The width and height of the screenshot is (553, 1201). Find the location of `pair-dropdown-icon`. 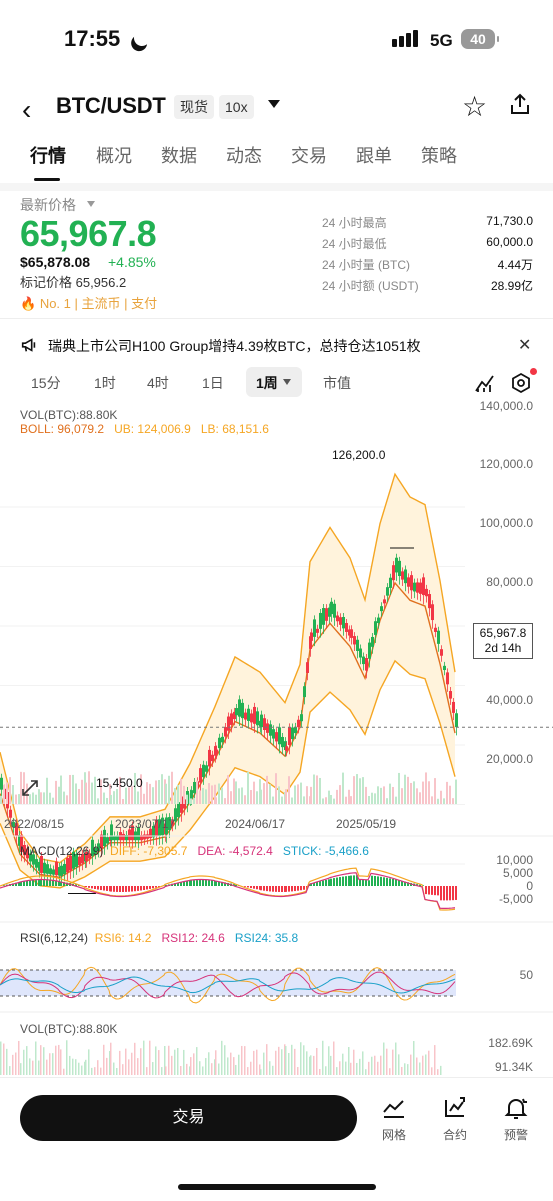

pair-dropdown-icon is located at coordinates (274, 104).